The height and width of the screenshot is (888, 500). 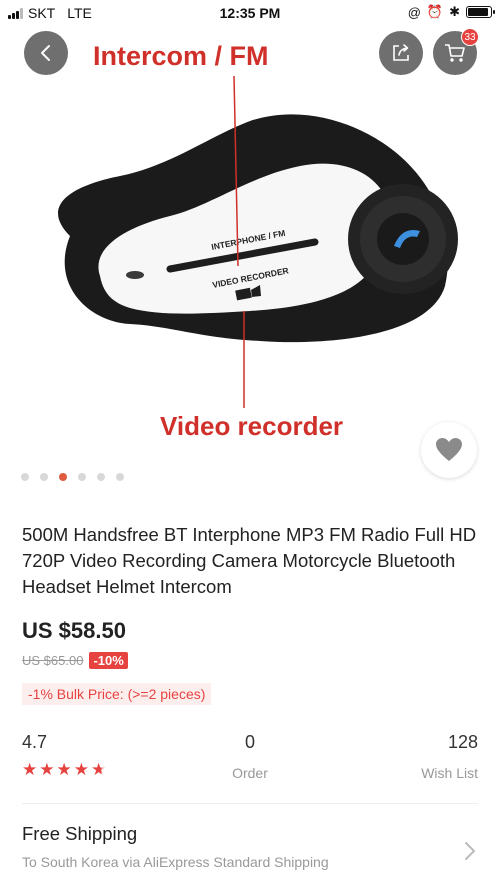 I want to click on order-label: Order, so click(x=250, y=773).